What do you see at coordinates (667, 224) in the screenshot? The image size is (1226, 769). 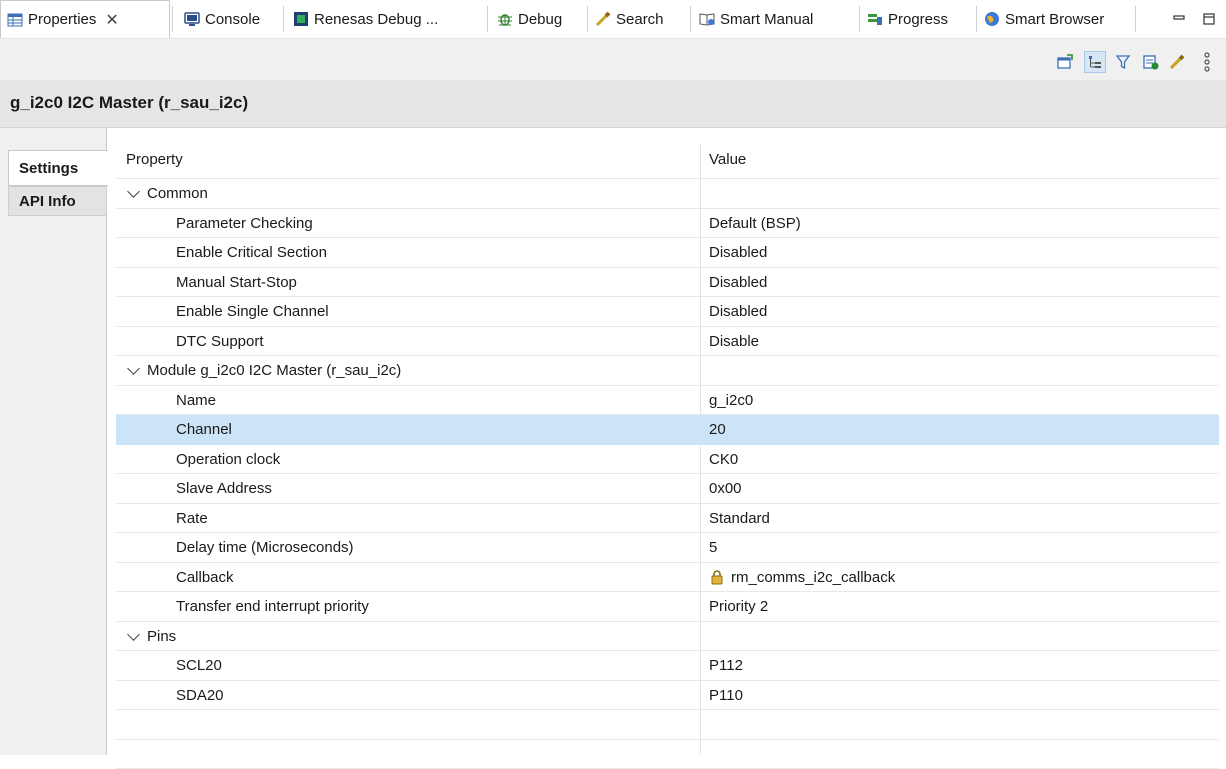 I see `table-row: Parameter Checking Default (BSP)` at bounding box center [667, 224].